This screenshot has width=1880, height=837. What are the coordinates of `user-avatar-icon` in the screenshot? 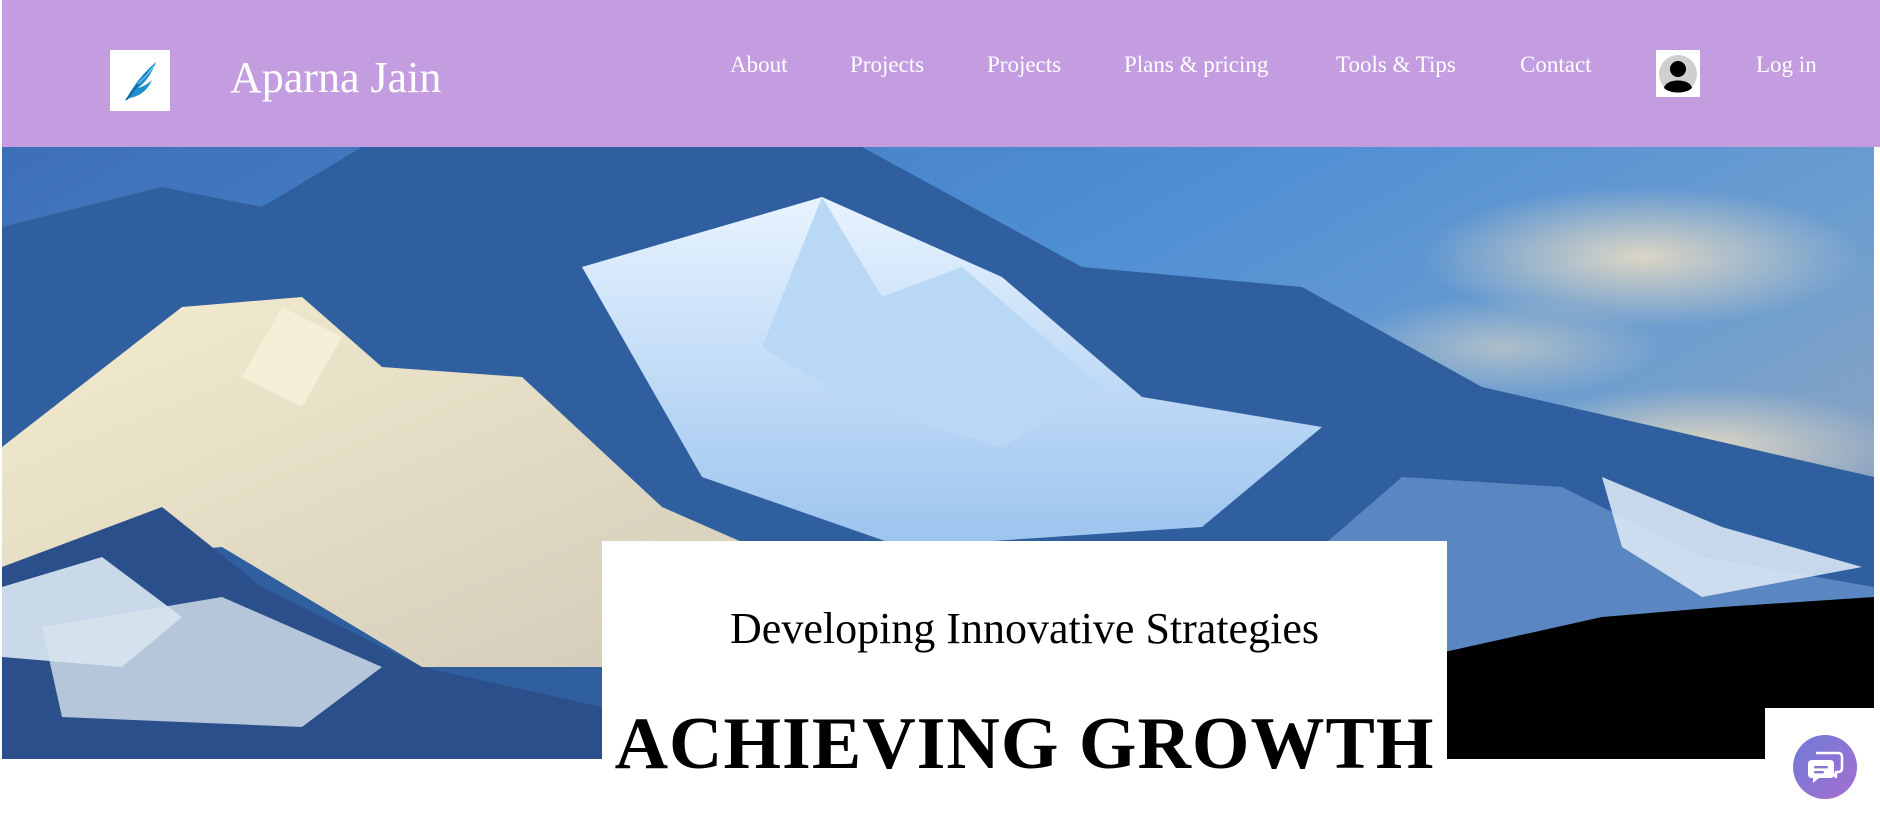 It's located at (1678, 73).